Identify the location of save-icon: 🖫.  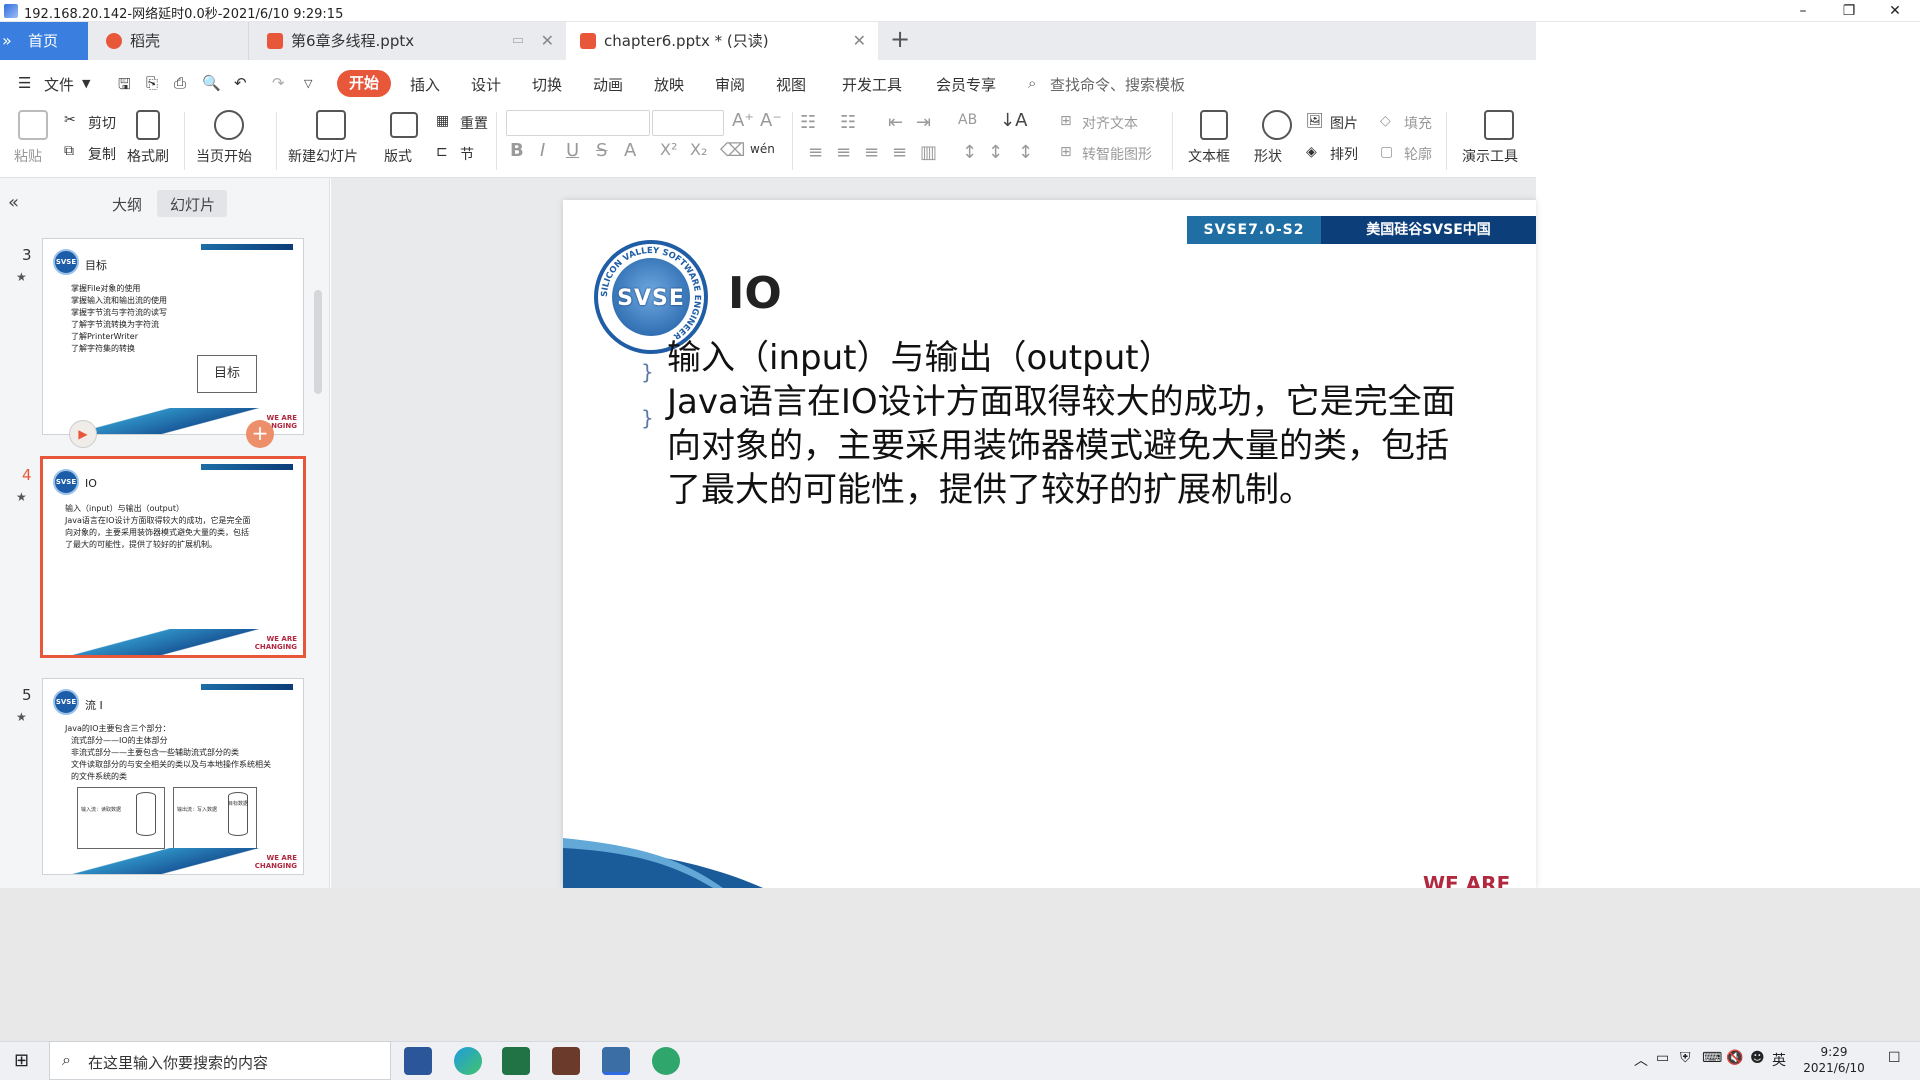
(124, 86).